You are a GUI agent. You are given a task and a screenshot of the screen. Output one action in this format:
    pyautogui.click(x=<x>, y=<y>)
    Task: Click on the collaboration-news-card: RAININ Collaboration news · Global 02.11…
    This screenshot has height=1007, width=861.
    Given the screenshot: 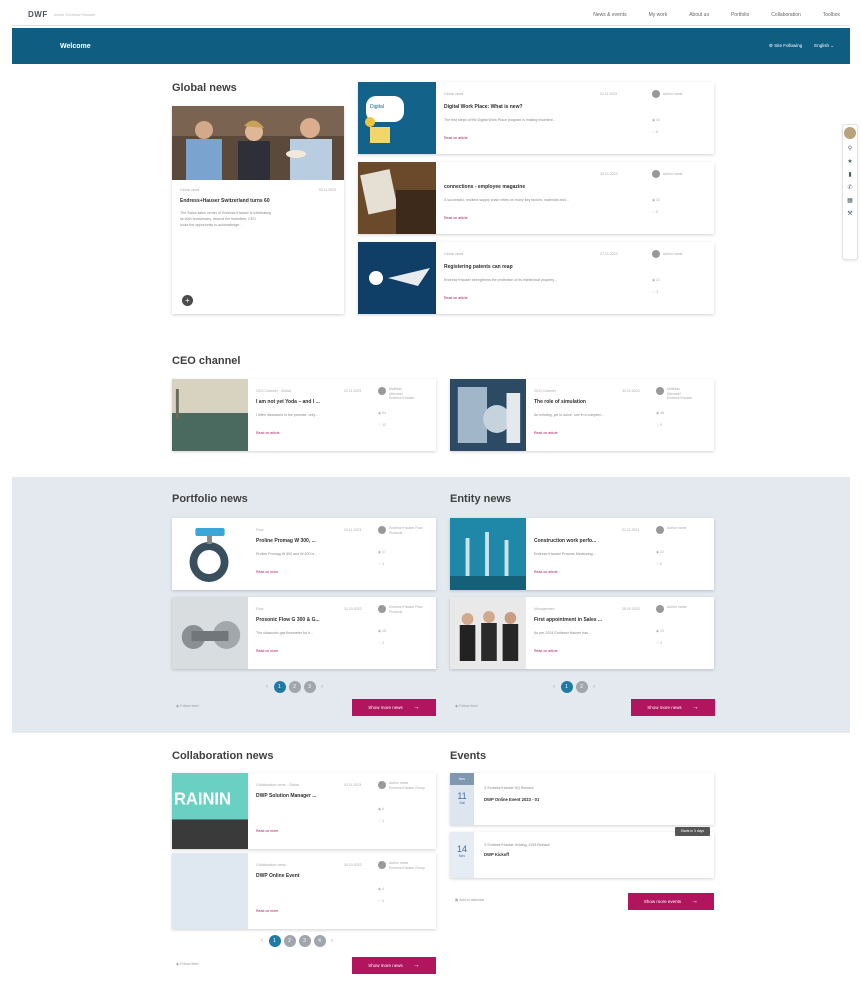 What is the action you would take?
    pyautogui.click(x=304, y=811)
    